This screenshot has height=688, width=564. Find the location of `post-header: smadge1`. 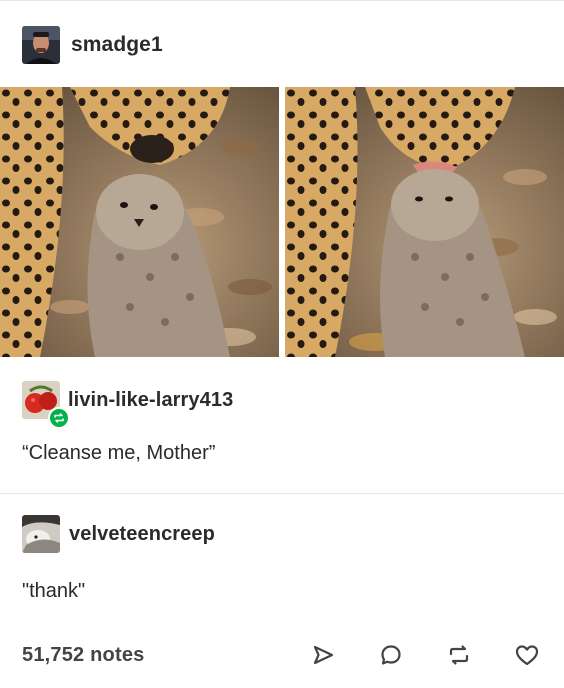

post-header: smadge1 is located at coordinates (92, 45).